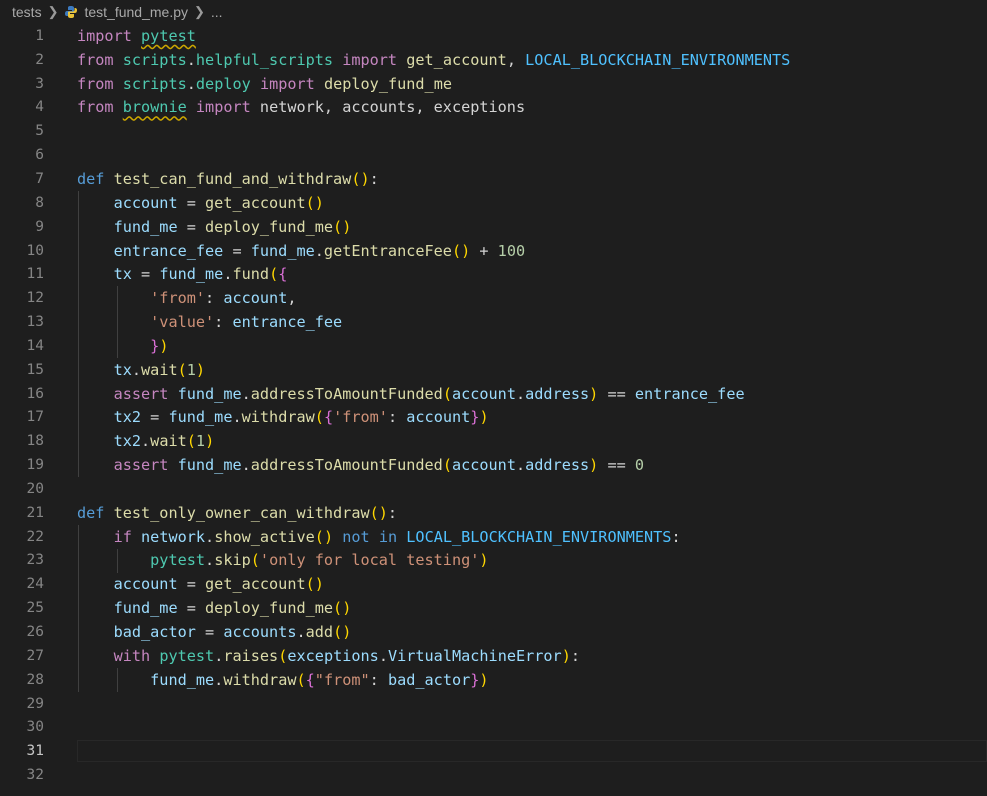 The width and height of the screenshot is (987, 796). I want to click on code-line: 28 fund_me.withdraw({"from": bad_actor}), so click(493, 680).